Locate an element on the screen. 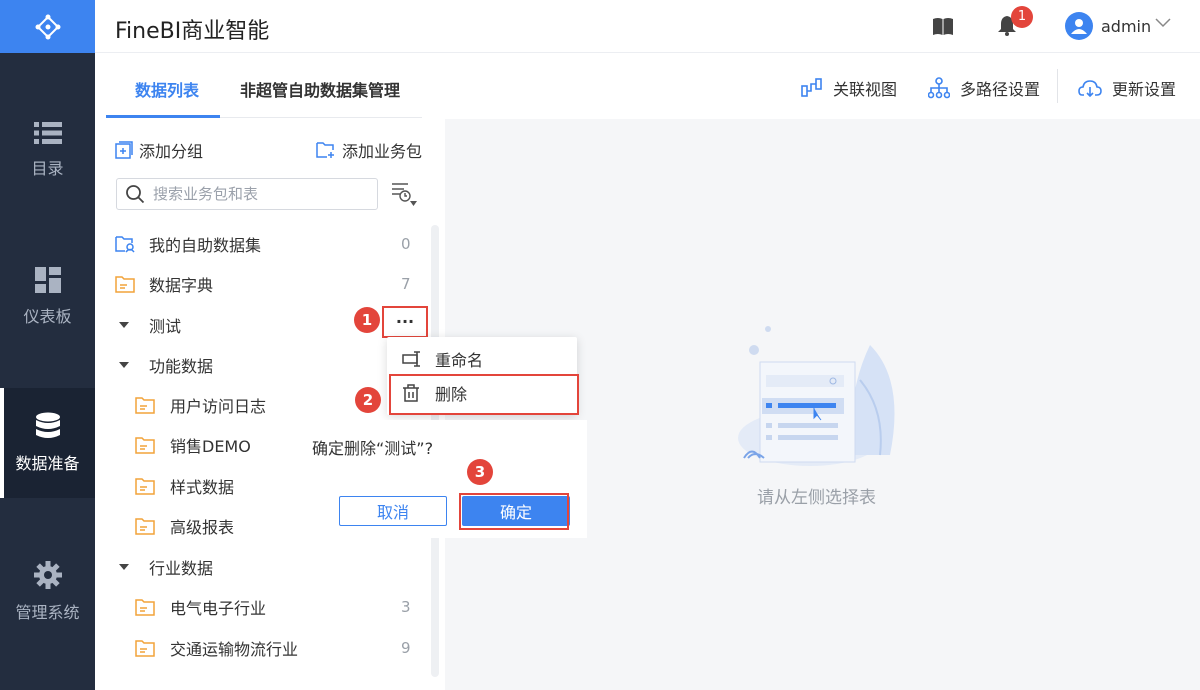  username: admin is located at coordinates (1126, 26).